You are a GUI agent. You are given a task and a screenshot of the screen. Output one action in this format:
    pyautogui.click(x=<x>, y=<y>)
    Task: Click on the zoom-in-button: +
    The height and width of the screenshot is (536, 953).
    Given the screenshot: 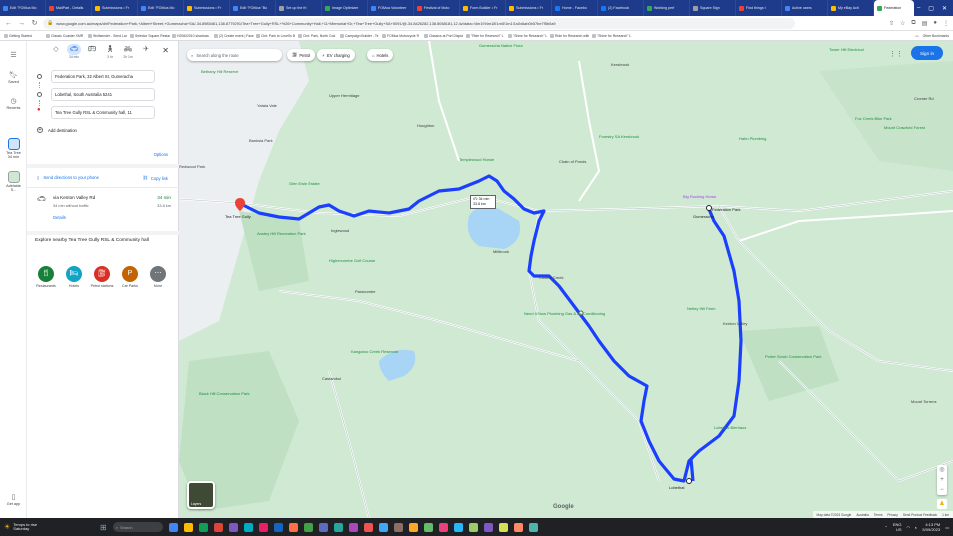 What is the action you would take?
    pyautogui.click(x=942, y=480)
    